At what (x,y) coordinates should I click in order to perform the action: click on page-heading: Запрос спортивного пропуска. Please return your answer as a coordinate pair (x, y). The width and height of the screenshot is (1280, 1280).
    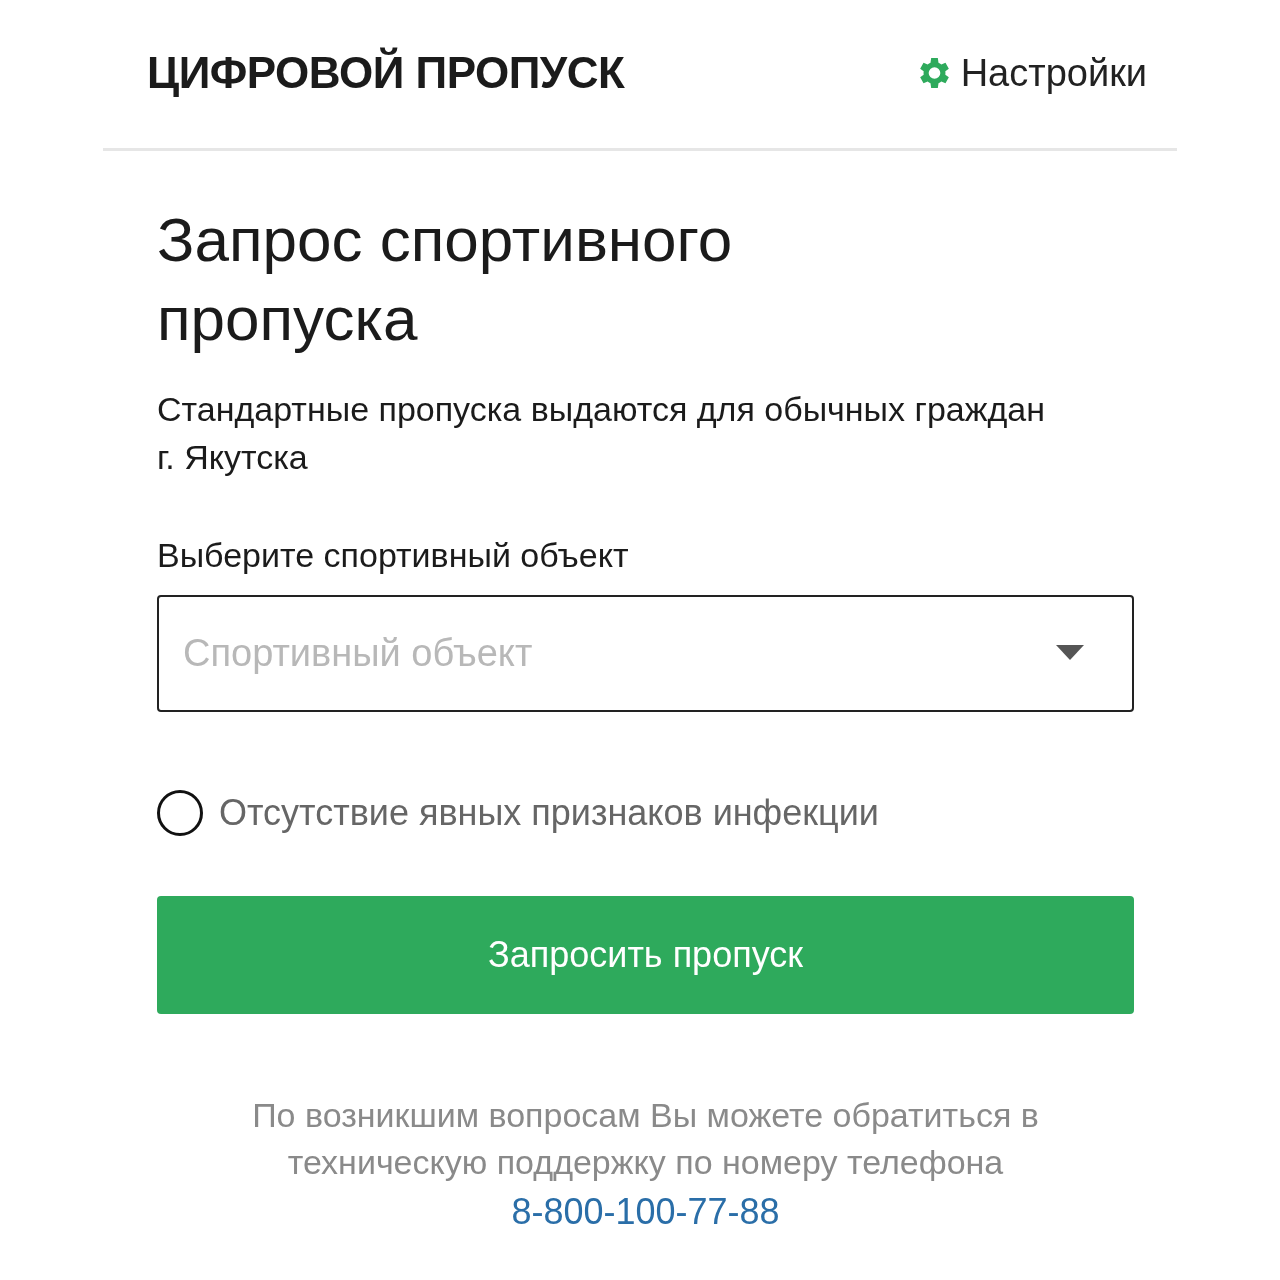
    Looking at the image, I should click on (445, 279).